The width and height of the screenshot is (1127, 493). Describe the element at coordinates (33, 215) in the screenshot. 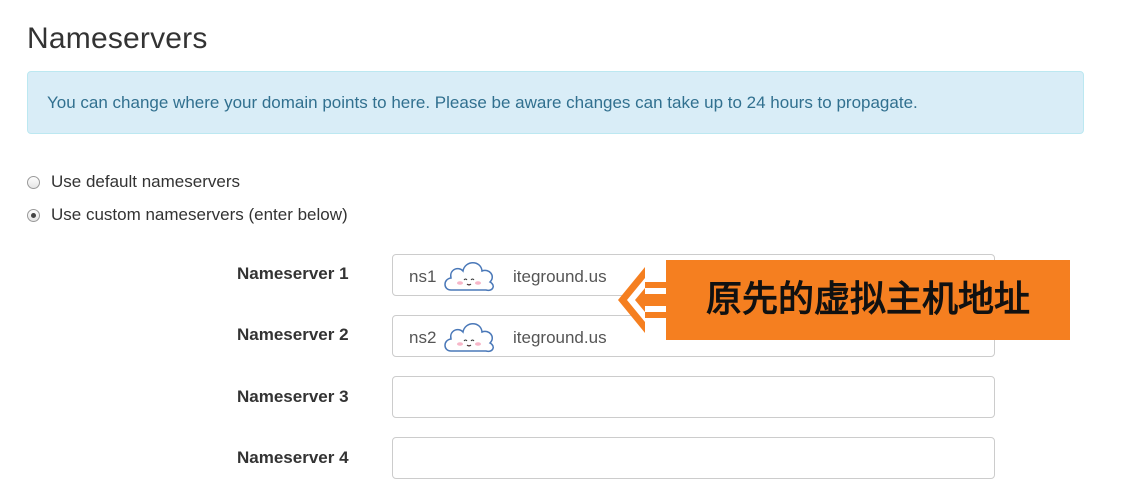

I see `radio-custom-indicator` at that location.